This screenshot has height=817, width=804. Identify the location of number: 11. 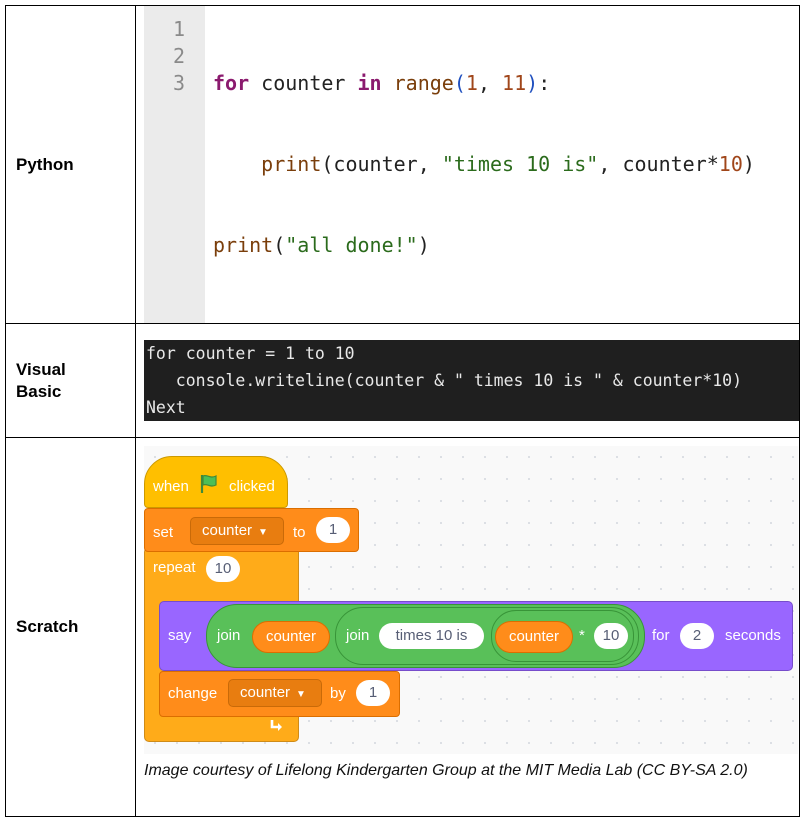
(514, 83).